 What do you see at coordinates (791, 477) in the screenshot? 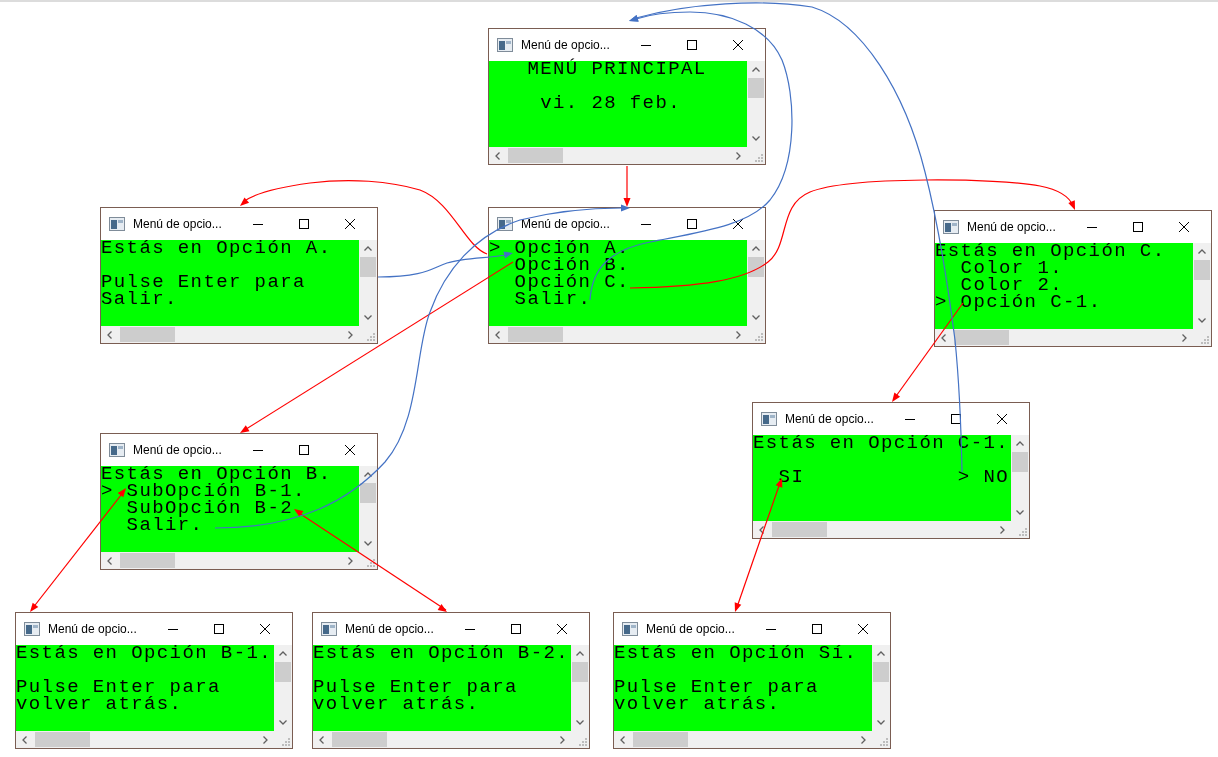
I see `choice-option: SI` at bounding box center [791, 477].